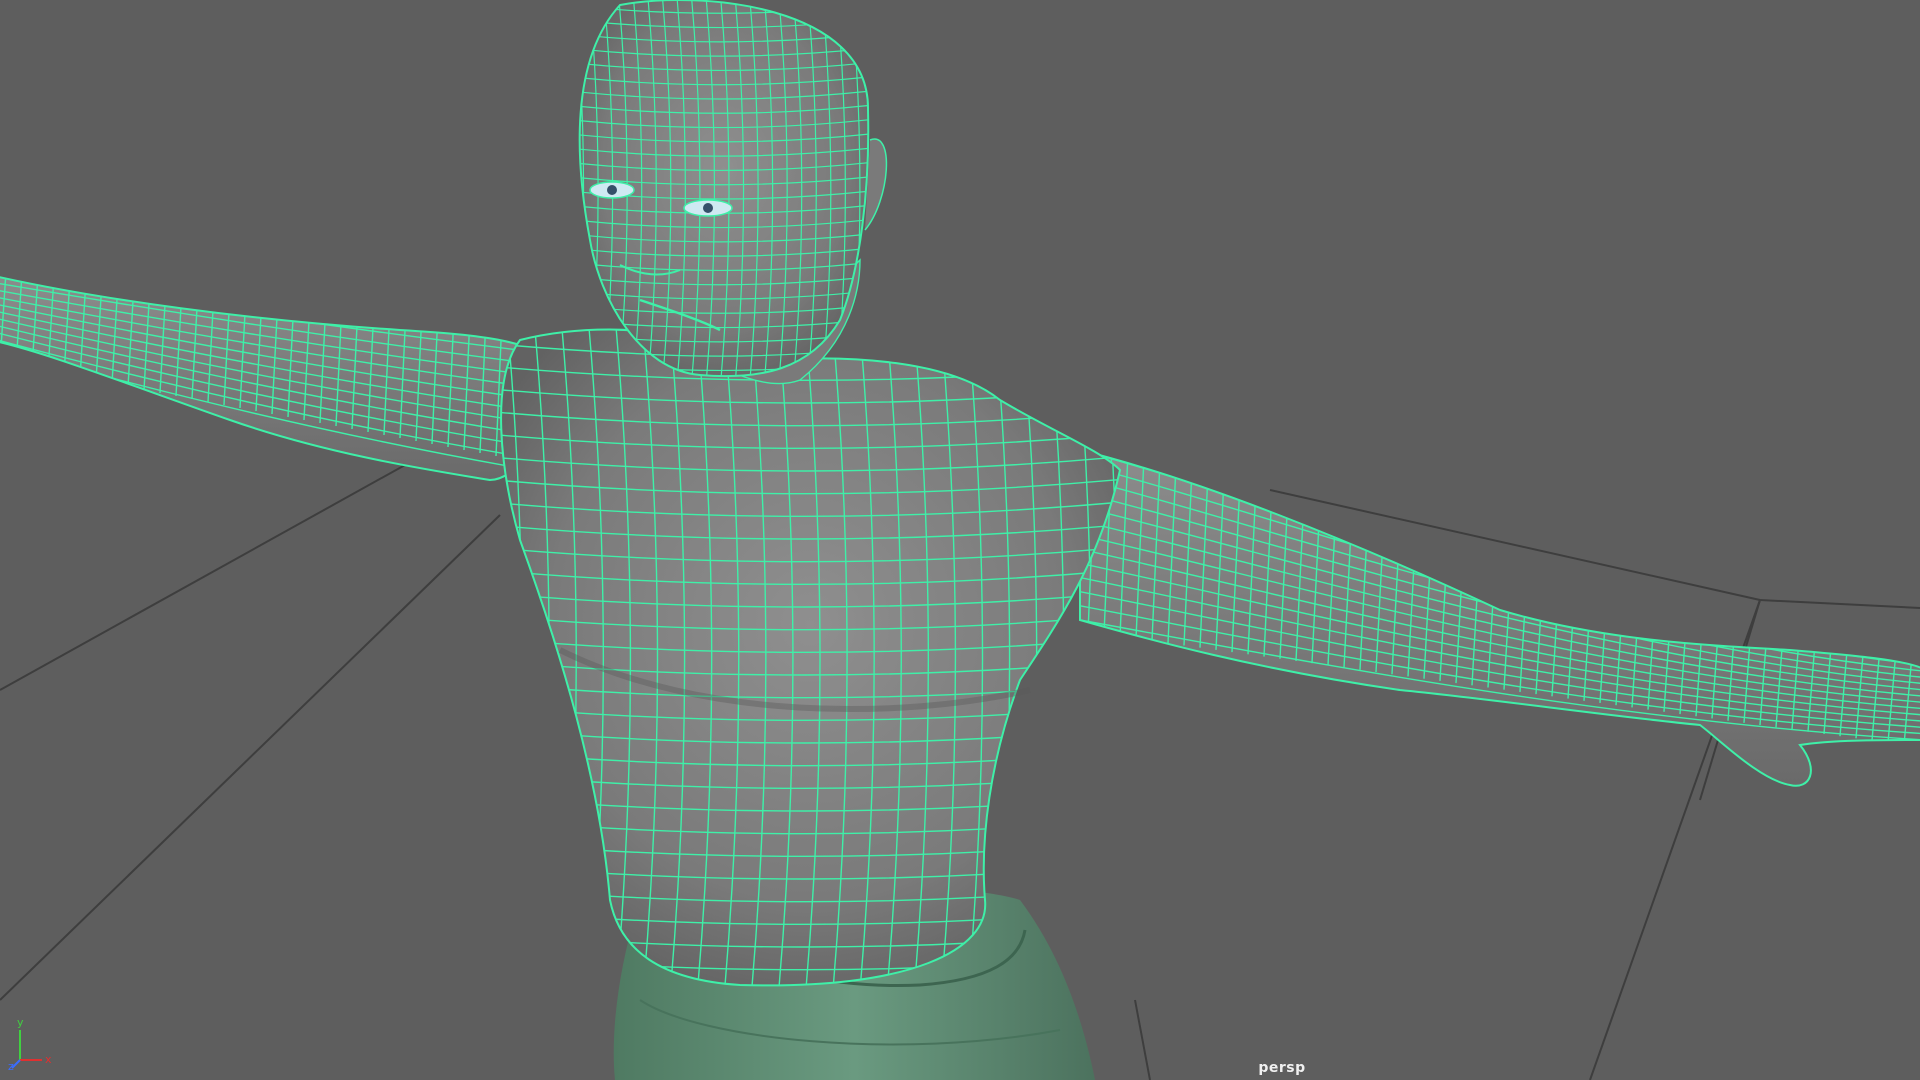  I want to click on axis-gizmo-icon: y x z, so click(30, 1043).